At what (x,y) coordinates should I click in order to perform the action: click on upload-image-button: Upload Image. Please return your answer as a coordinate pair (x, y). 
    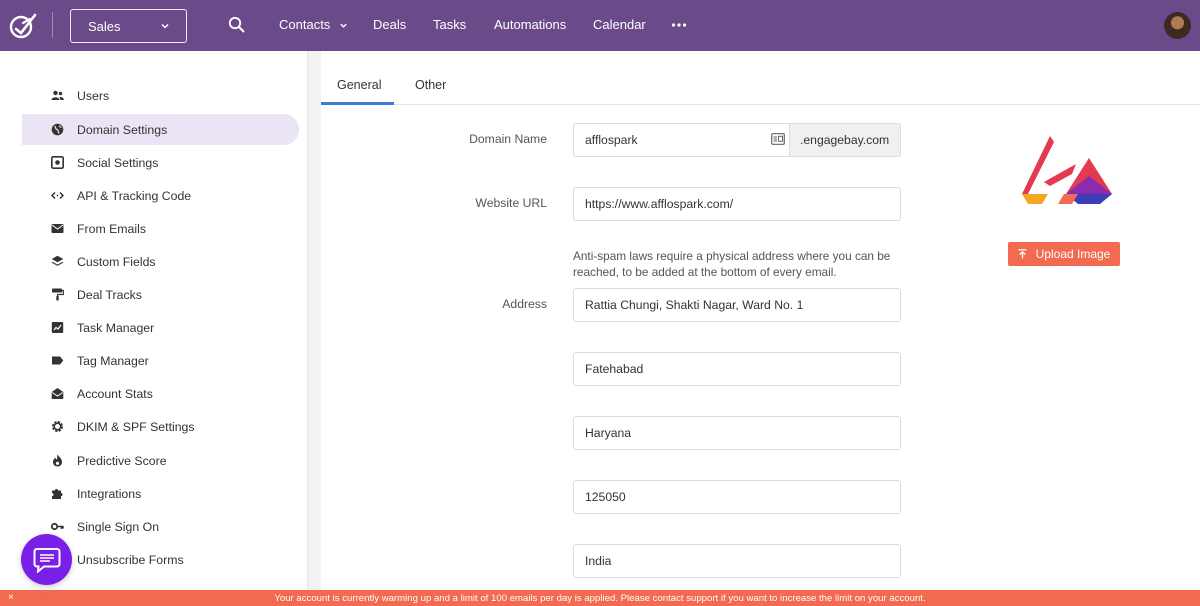
    Looking at the image, I should click on (1064, 254).